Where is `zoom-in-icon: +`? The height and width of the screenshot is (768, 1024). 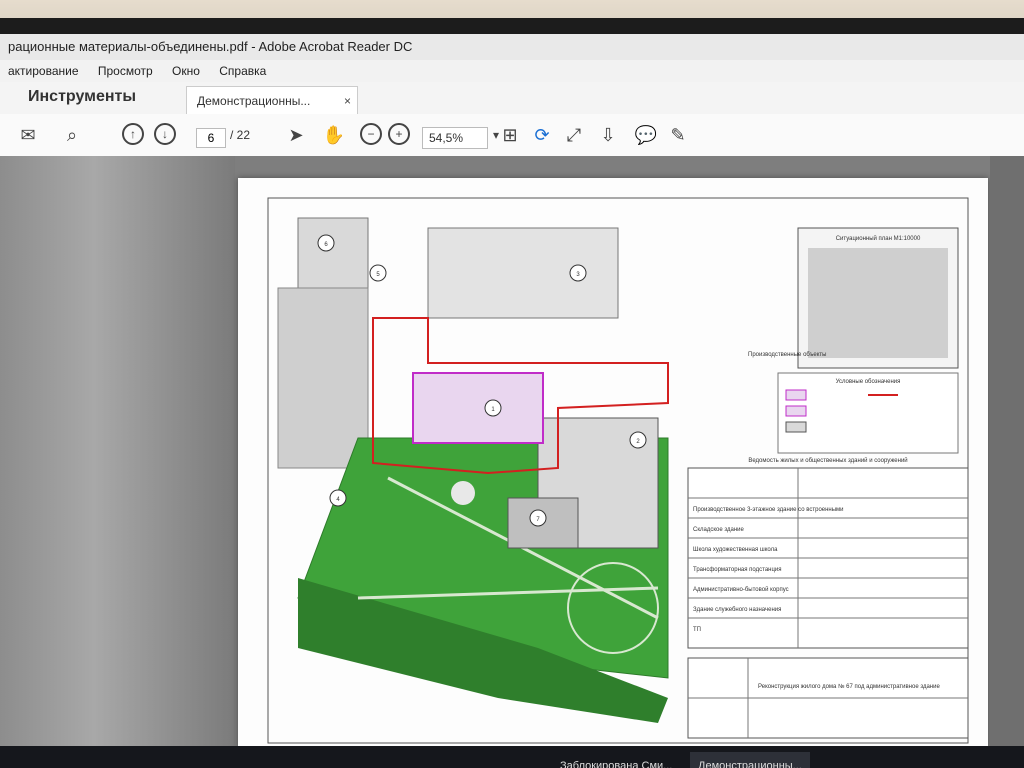 zoom-in-icon: + is located at coordinates (399, 134).